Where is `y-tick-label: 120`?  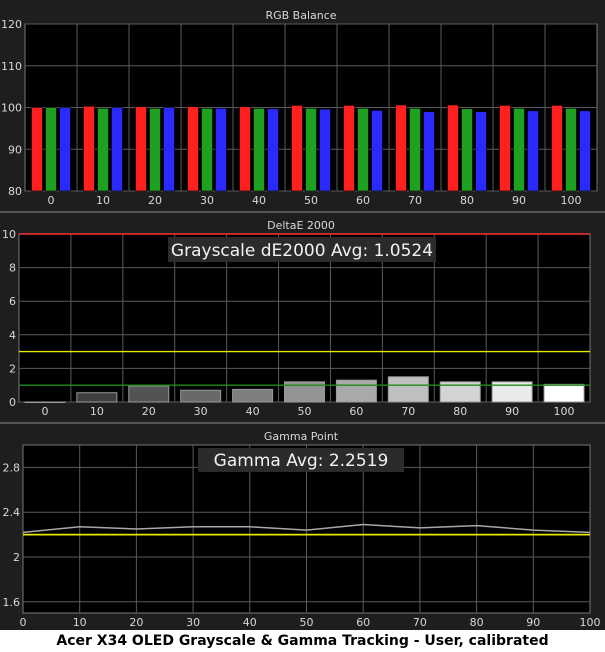
y-tick-label: 120 is located at coordinates (11, 24).